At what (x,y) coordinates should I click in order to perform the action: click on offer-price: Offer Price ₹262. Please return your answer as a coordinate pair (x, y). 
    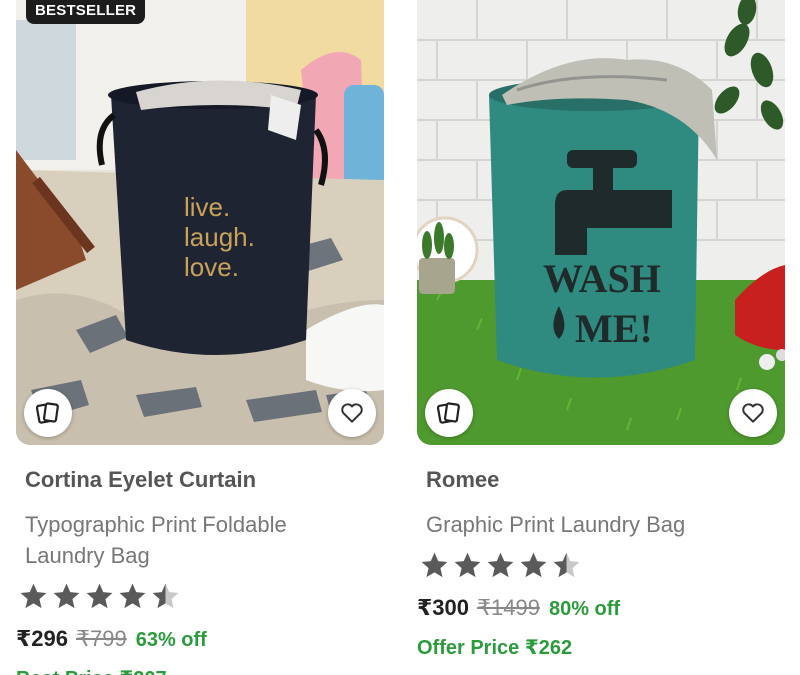
    Looking at the image, I should click on (495, 648).